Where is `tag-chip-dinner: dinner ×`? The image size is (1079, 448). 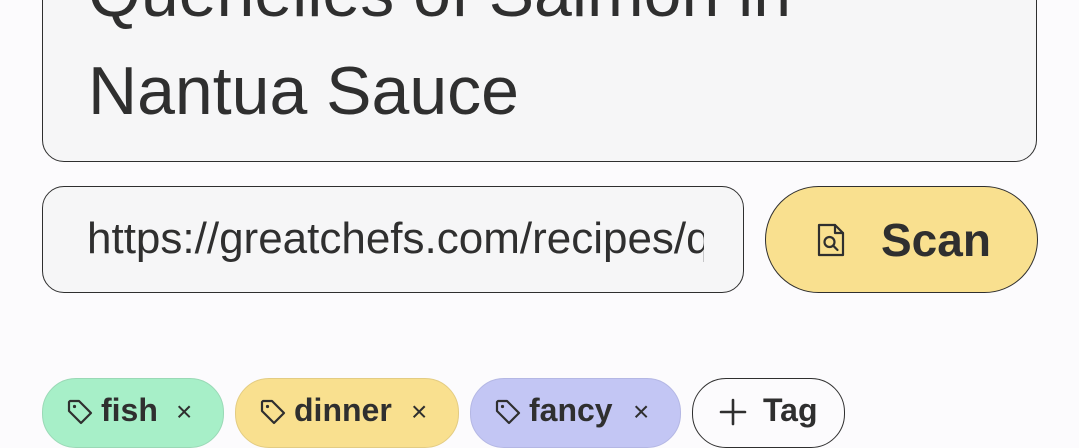
tag-chip-dinner: dinner × is located at coordinates (347, 413).